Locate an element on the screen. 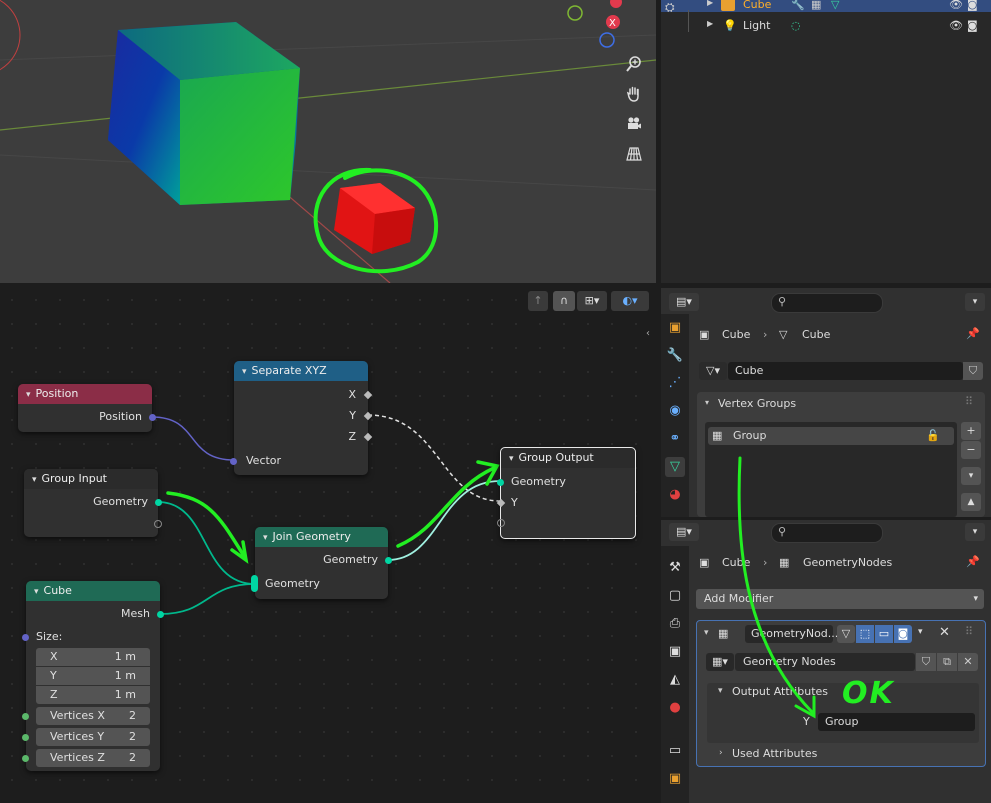 The width and height of the screenshot is (991, 803). outliner: ⛭ ▶ Cube 🔧 ▦ ▽ 👁 ◙ ▶ 💡 Light ◌ 👁 ◙ is located at coordinates (826, 141).